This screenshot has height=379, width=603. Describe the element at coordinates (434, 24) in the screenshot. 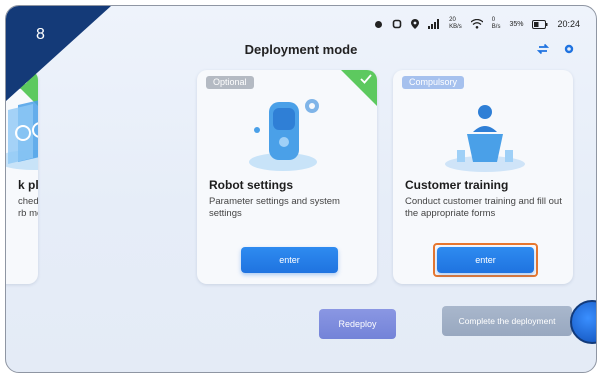

I see `signal-icon` at that location.